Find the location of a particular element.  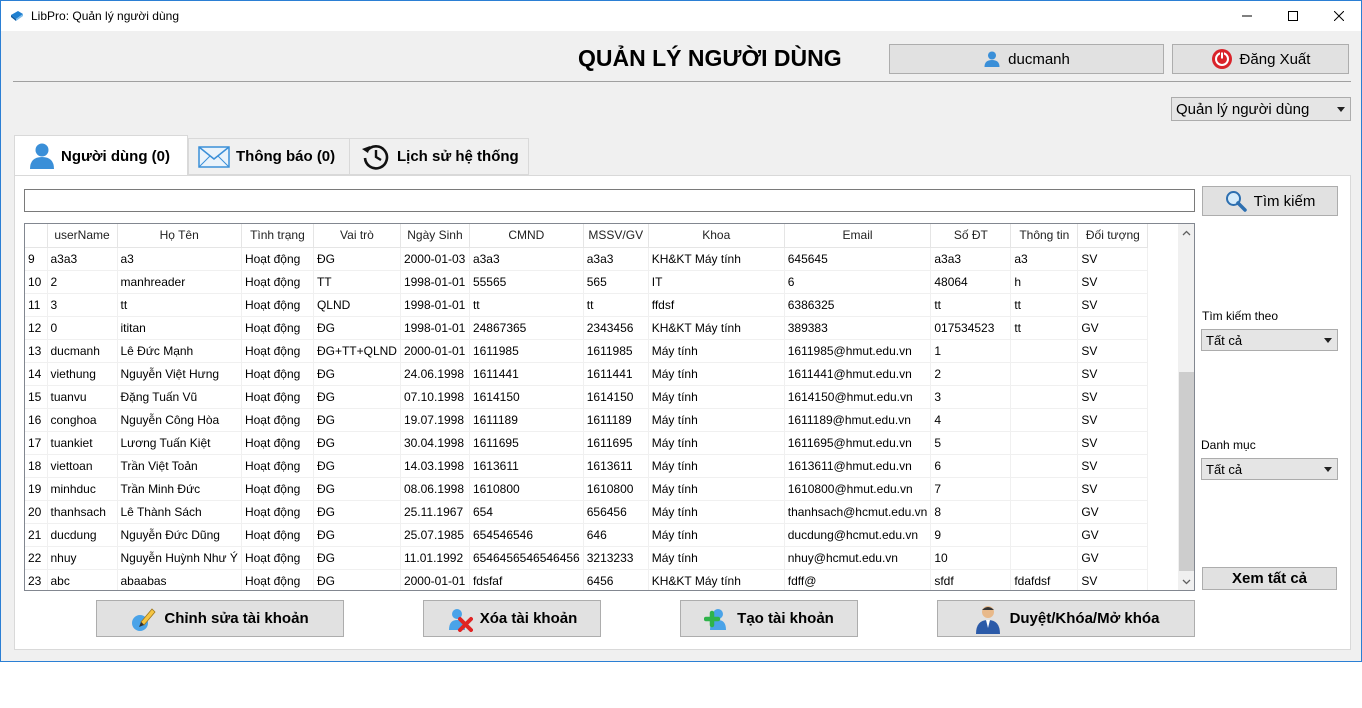

table-cell: manhreader is located at coordinates (179, 282).